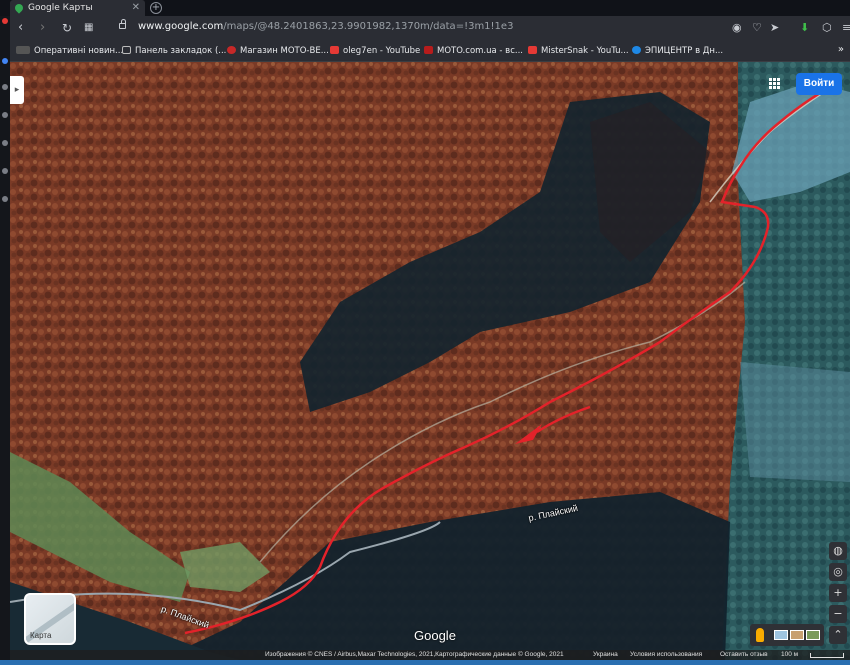  What do you see at coordinates (5, 21) in the screenshot?
I see `opera-logo-icon` at bounding box center [5, 21].